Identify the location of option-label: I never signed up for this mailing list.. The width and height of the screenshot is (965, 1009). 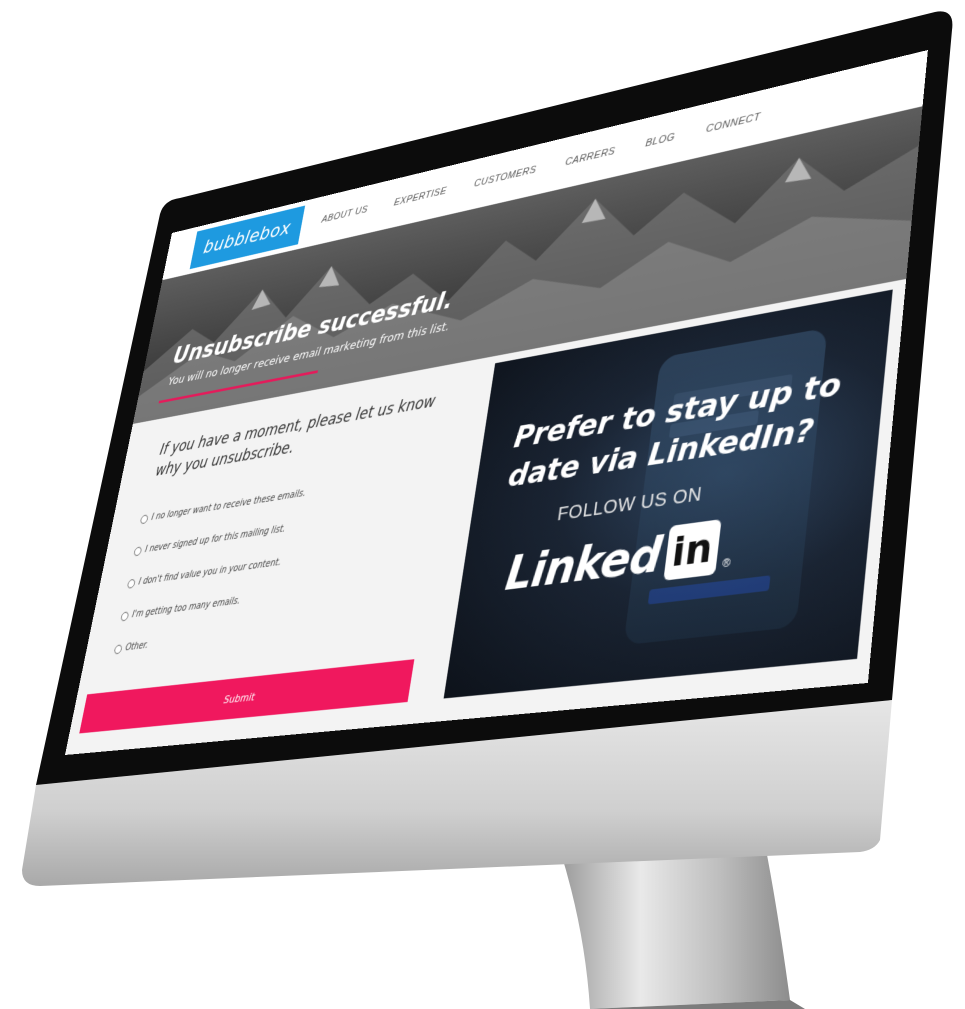
(215, 539).